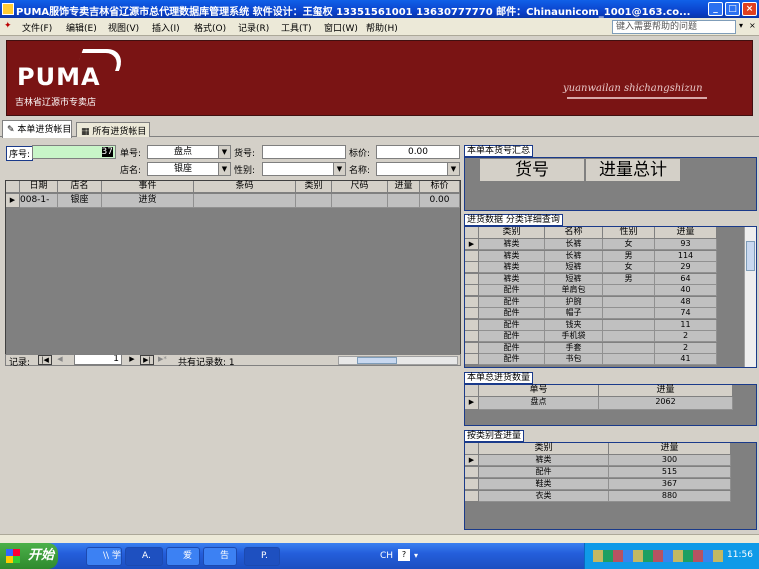 The height and width of the screenshot is (569, 759). Describe the element at coordinates (741, 25) in the screenshot. I see `help-dropdown-icon: ▾` at that location.